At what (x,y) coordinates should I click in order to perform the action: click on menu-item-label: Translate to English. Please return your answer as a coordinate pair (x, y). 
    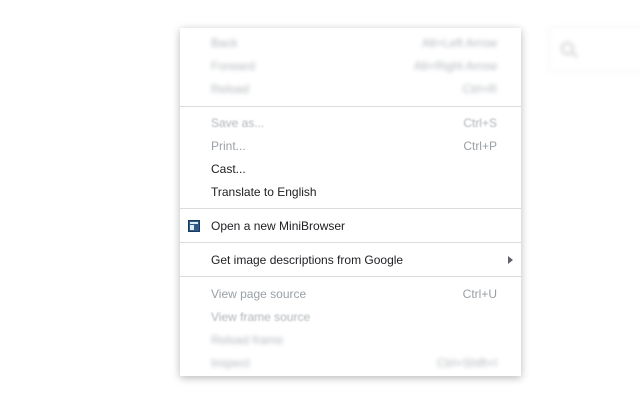
    Looking at the image, I should click on (264, 192).